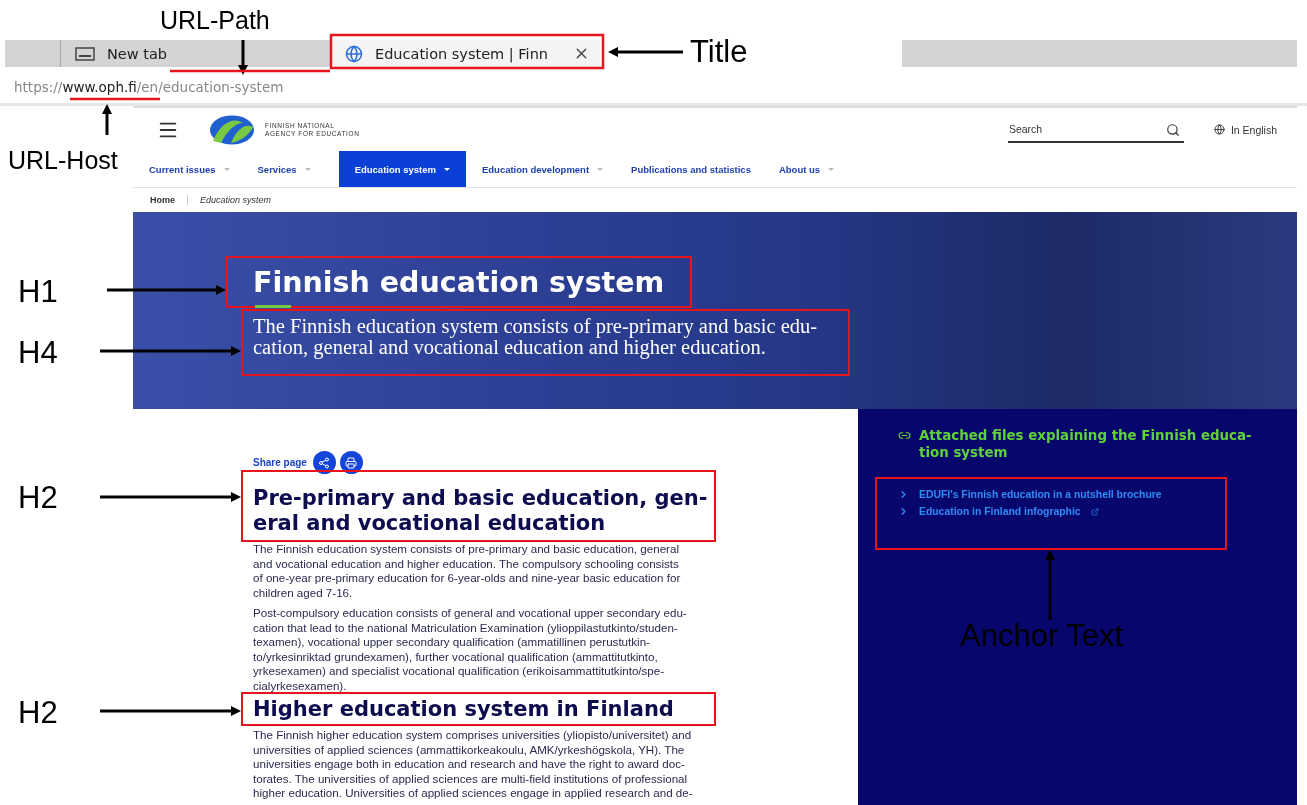 The width and height of the screenshot is (1307, 805). What do you see at coordinates (1172, 129) in the screenshot?
I see `search-icon` at bounding box center [1172, 129].